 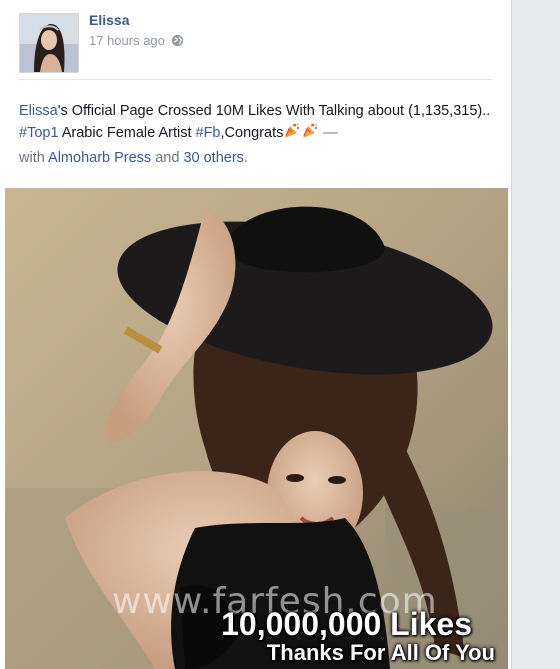 I want to click on author-name-link: Elissa, so click(x=109, y=20).